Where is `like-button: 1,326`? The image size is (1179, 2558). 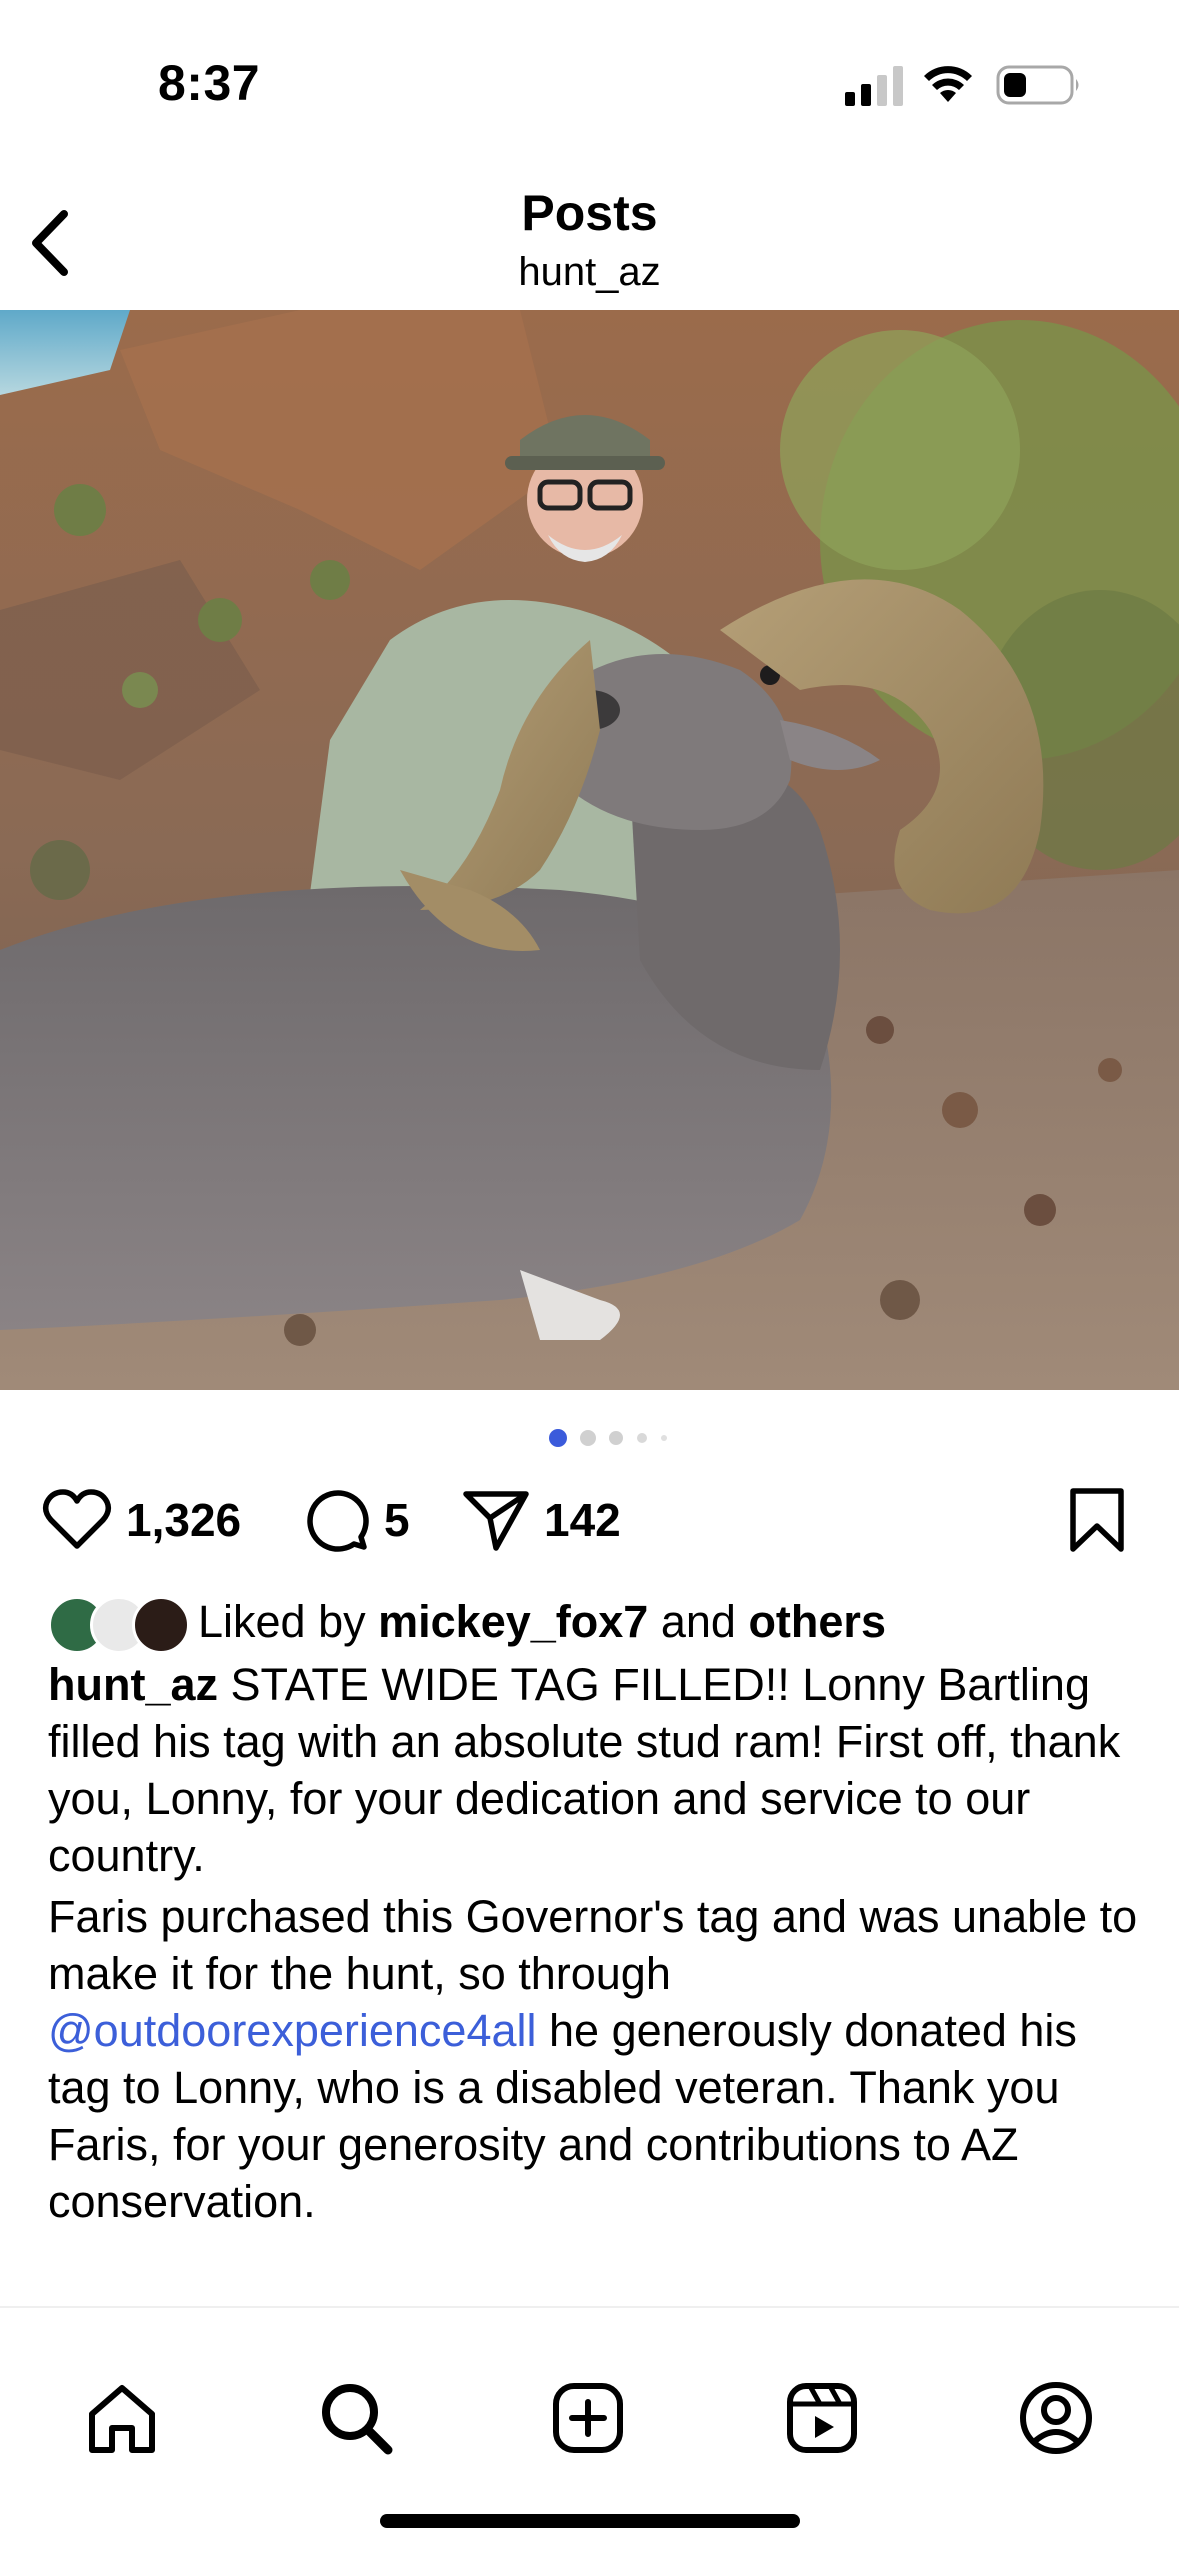
like-button: 1,326 is located at coordinates (141, 1520).